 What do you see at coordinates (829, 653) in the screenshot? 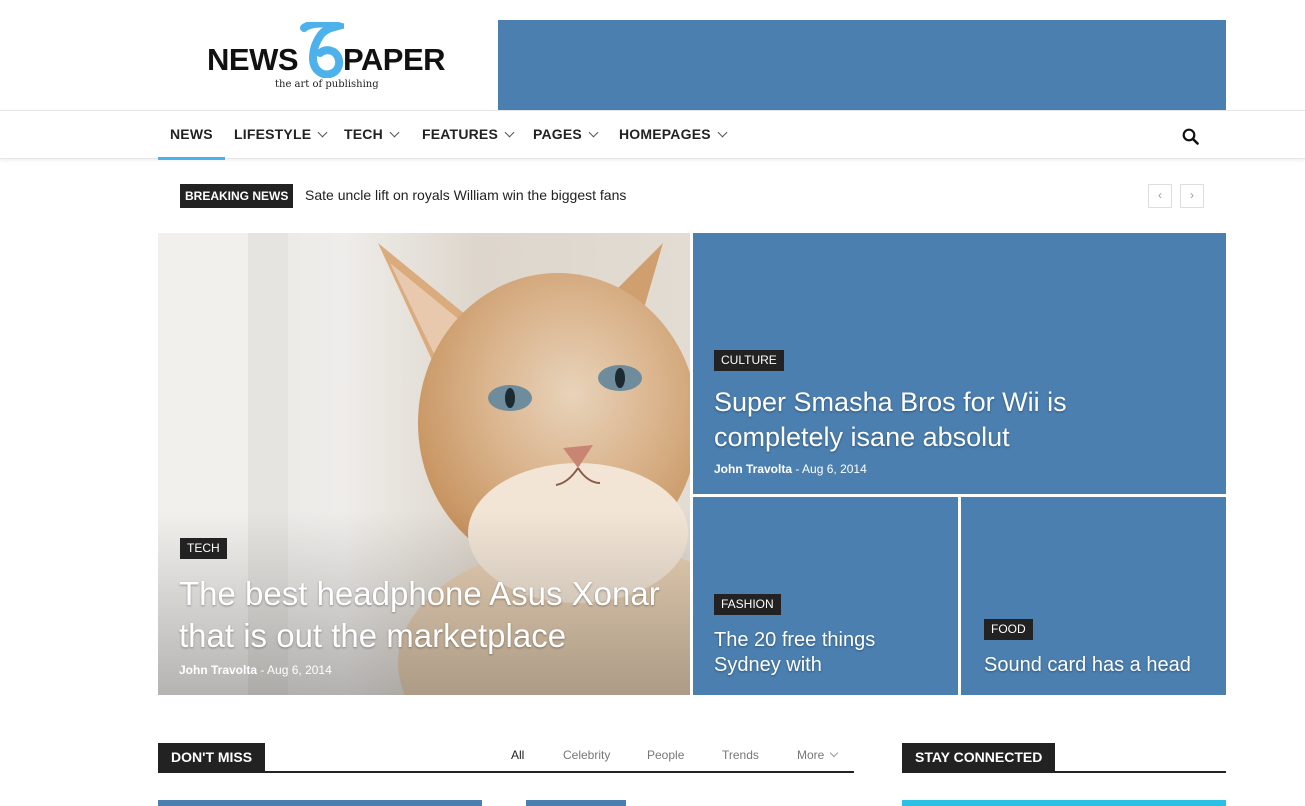
I see `featured-headline: The 20 free things Sydney with` at bounding box center [829, 653].